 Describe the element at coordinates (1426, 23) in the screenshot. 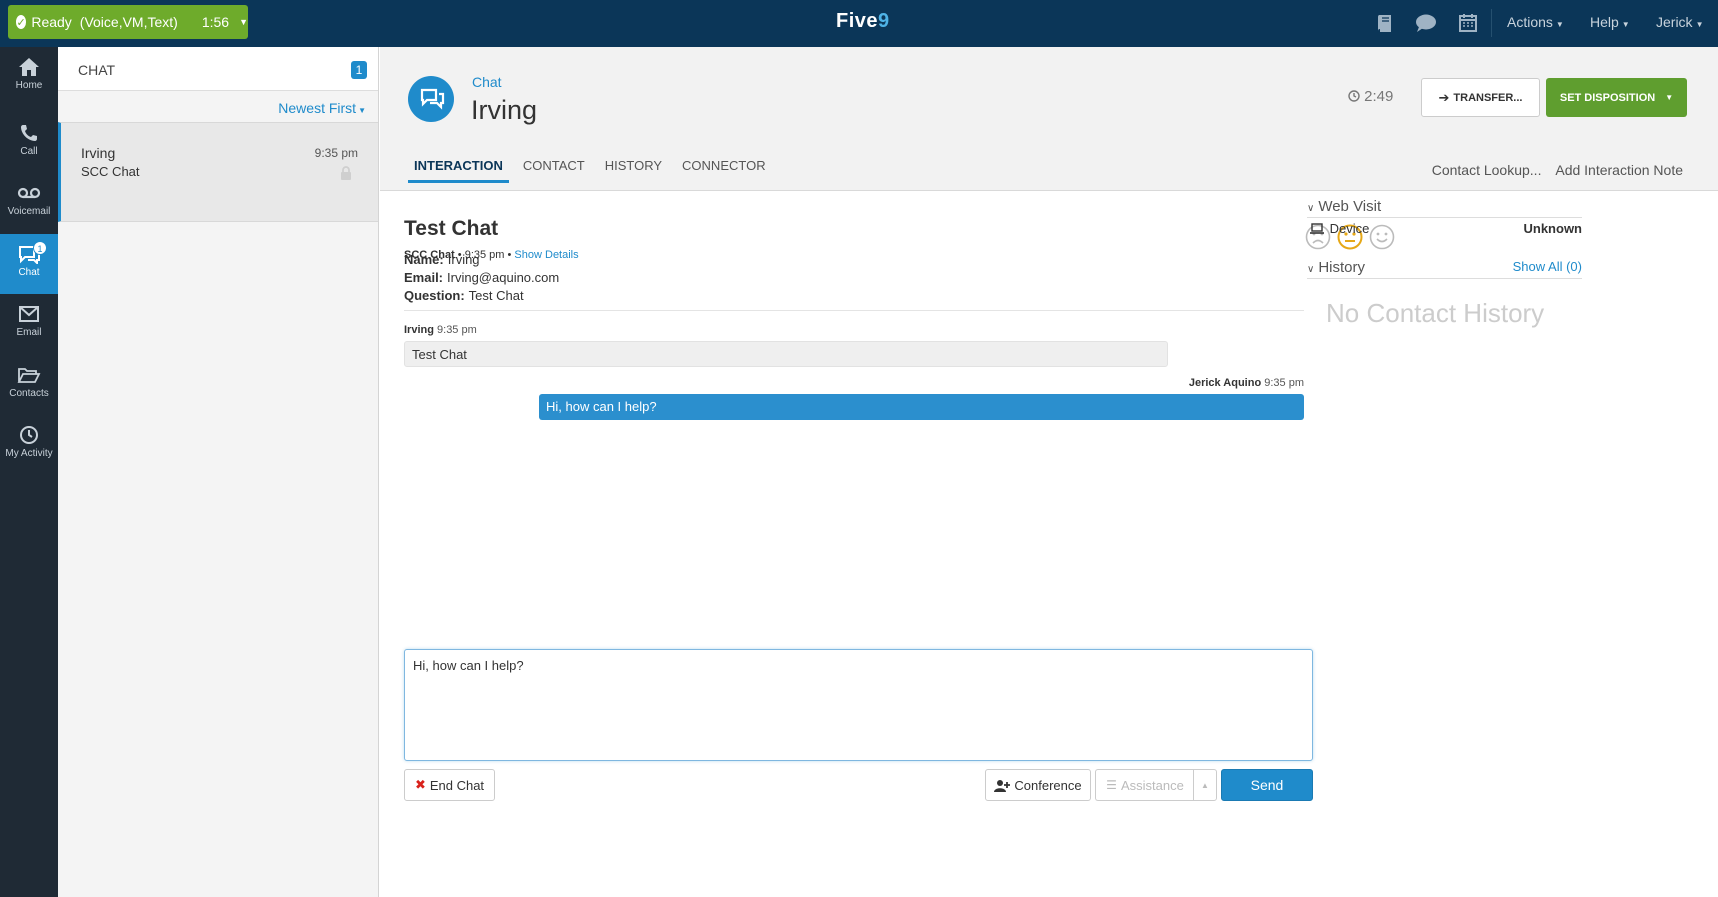

I see `chat-bubble-icon` at that location.